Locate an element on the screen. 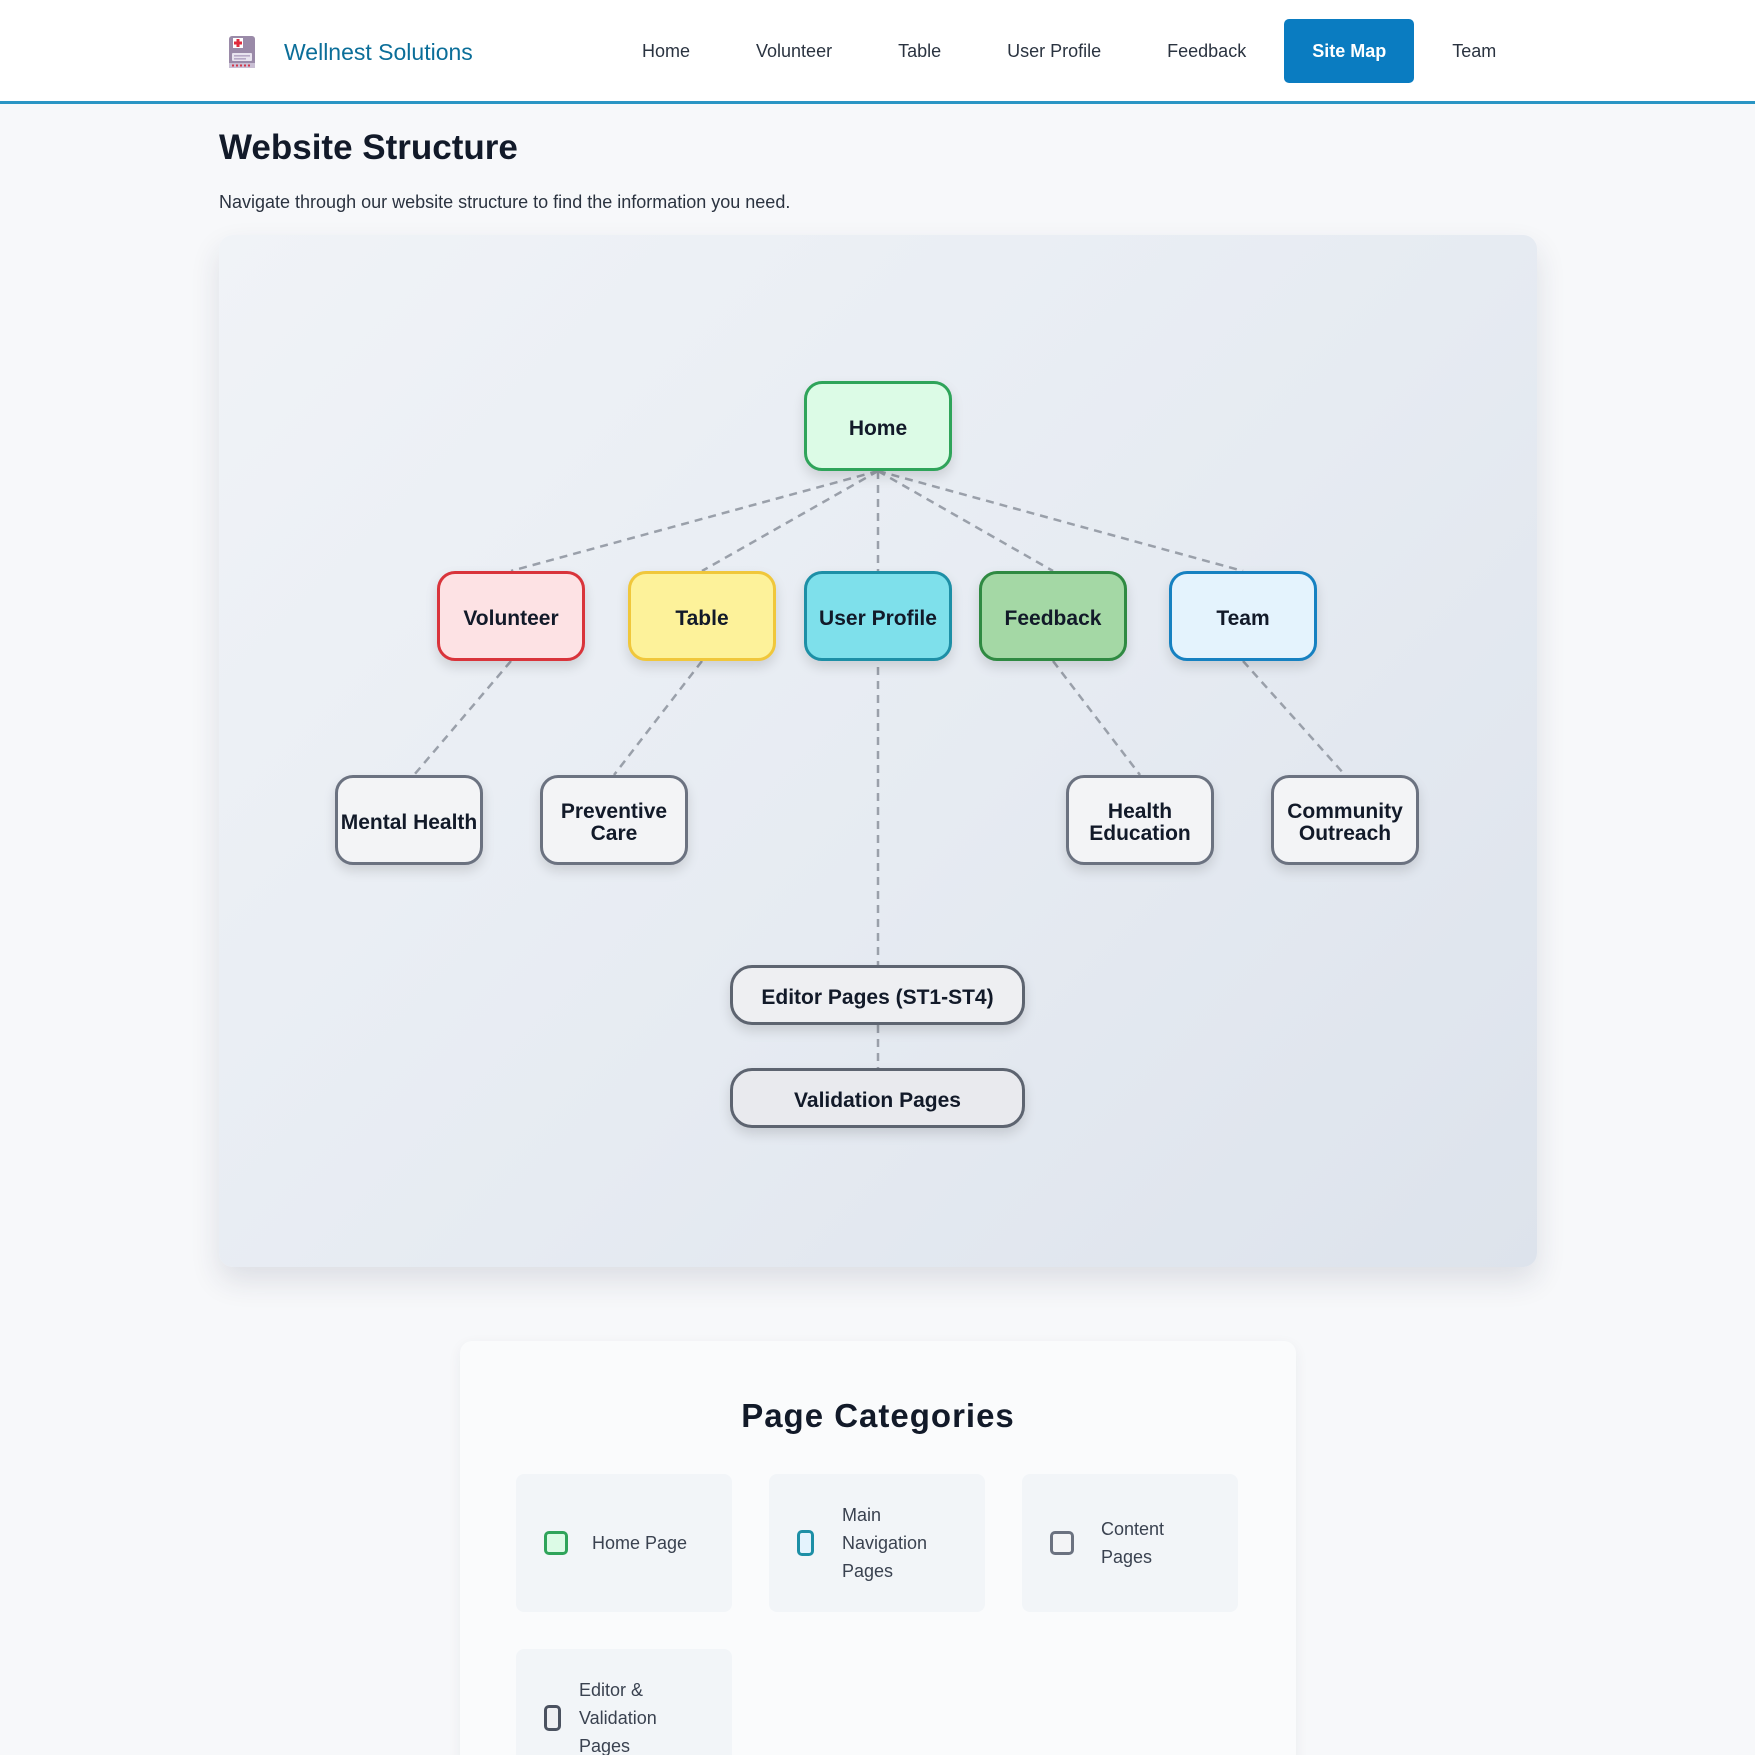 The height and width of the screenshot is (1755, 1755). category-label: Main Navigation Pages is located at coordinates (885, 1543).